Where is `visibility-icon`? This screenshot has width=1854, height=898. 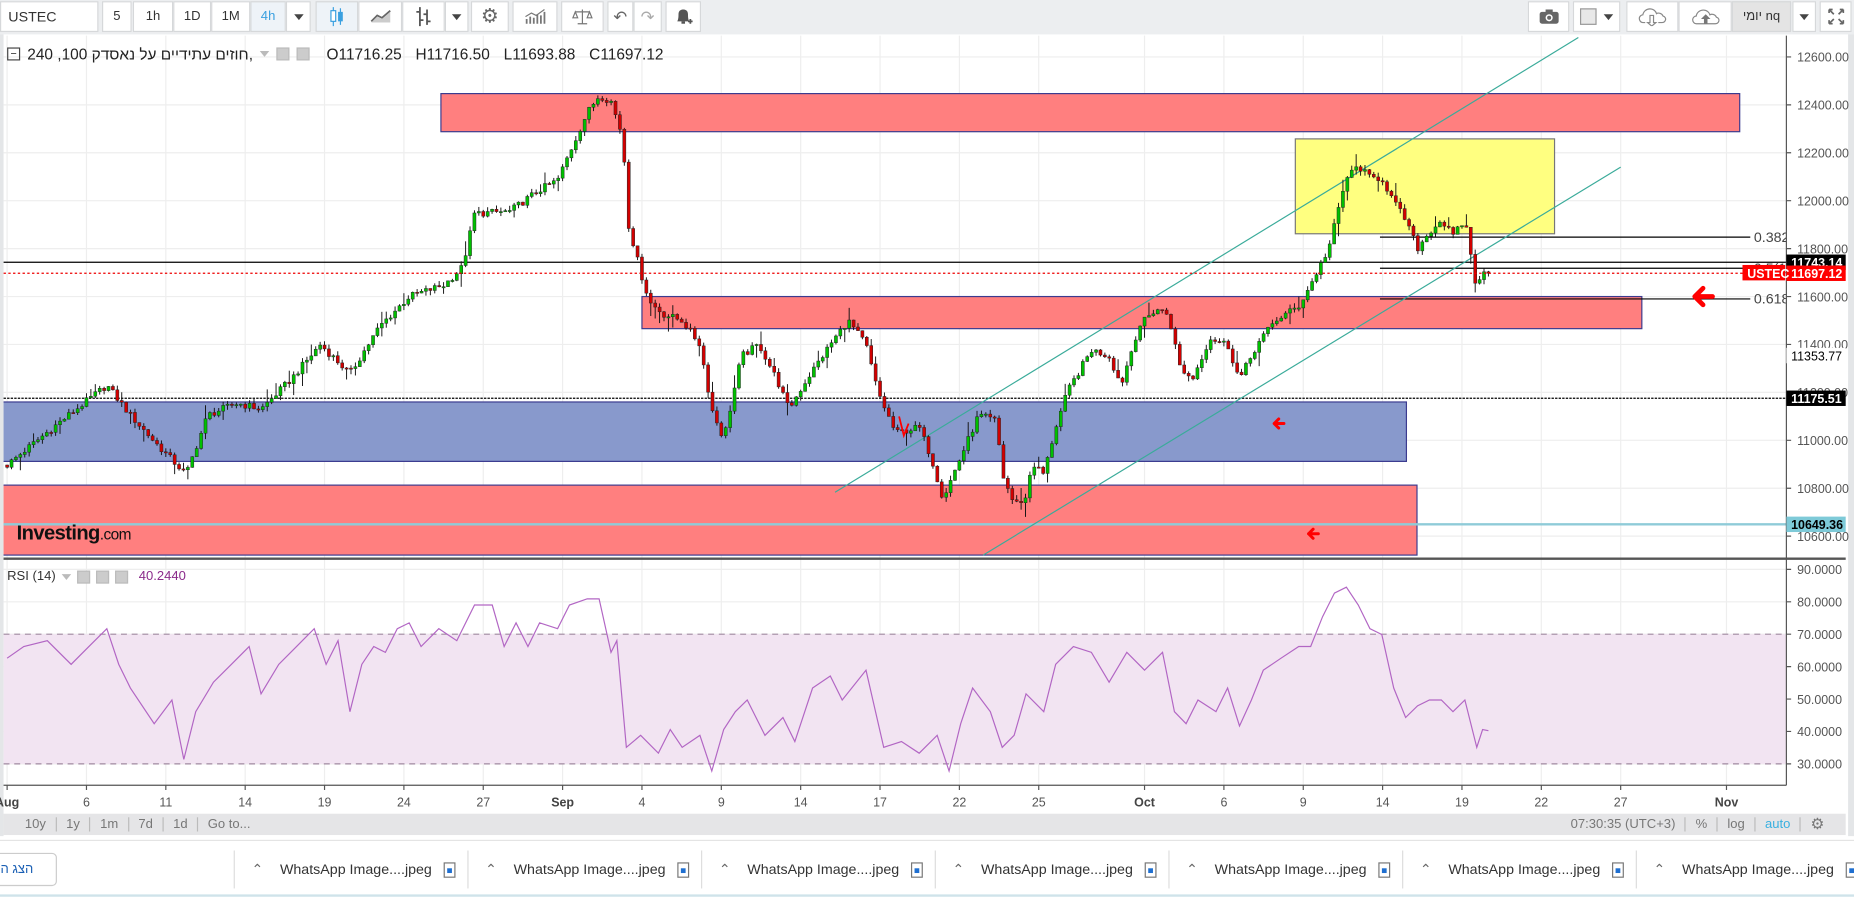 visibility-icon is located at coordinates (84, 576).